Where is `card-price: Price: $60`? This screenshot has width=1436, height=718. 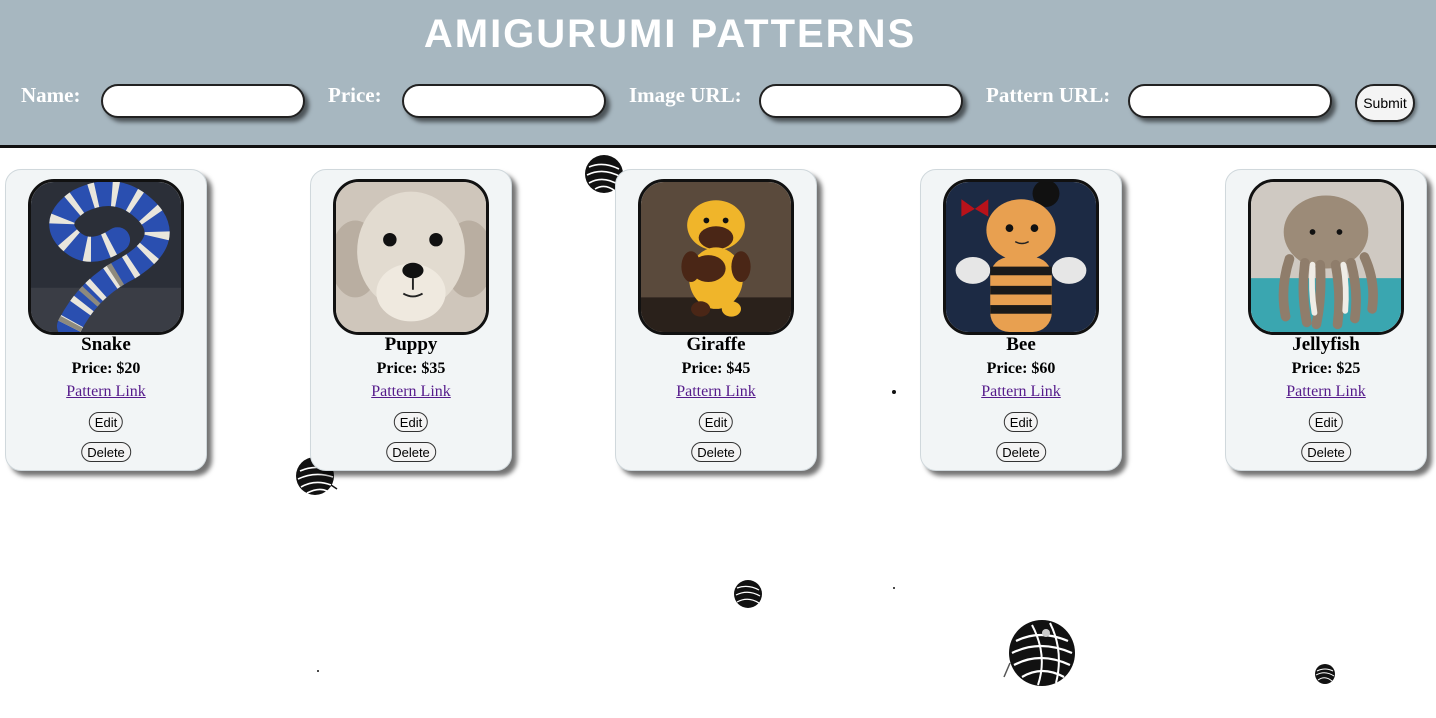 card-price: Price: $60 is located at coordinates (1021, 368).